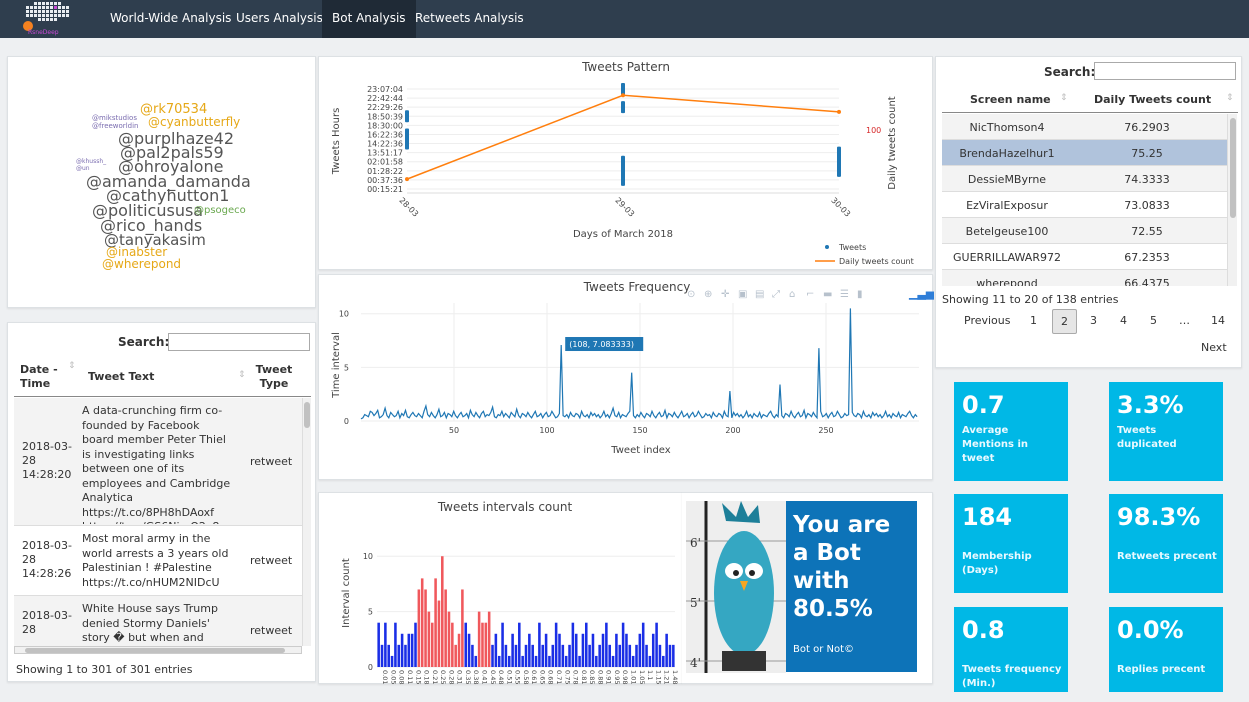 The width and height of the screenshot is (1249, 702). Describe the element at coordinates (468, 677) in the screenshot. I see `x-tick-label: 0.35` at that location.